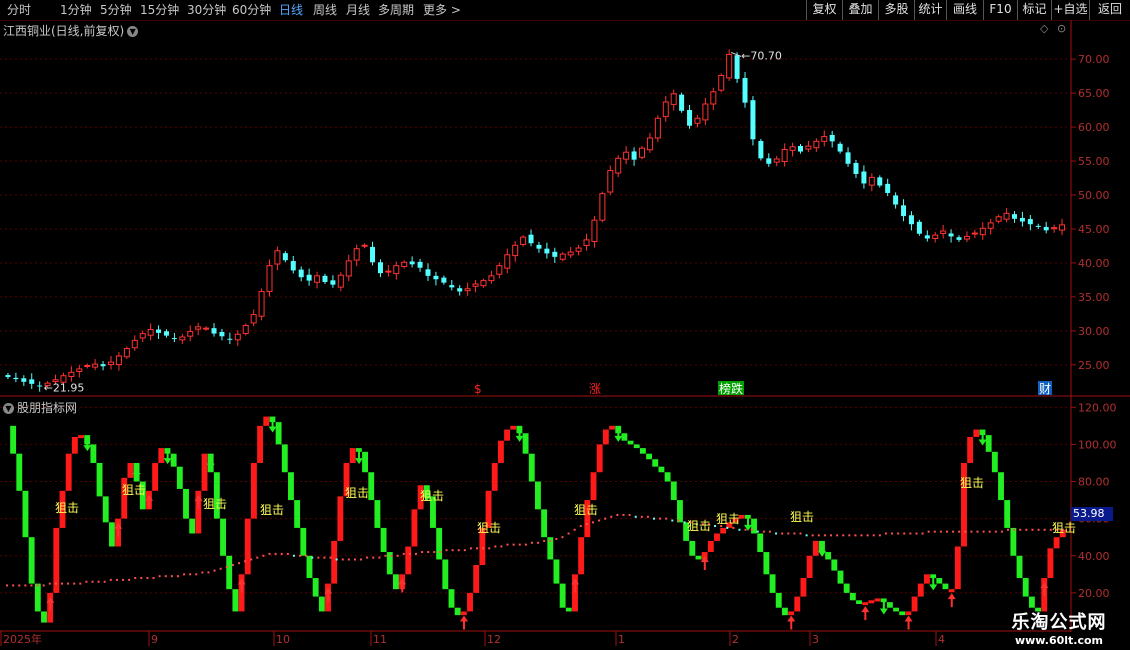 The image size is (1130, 650). Describe the element at coordinates (478, 389) in the screenshot. I see `event-marker: $` at that location.